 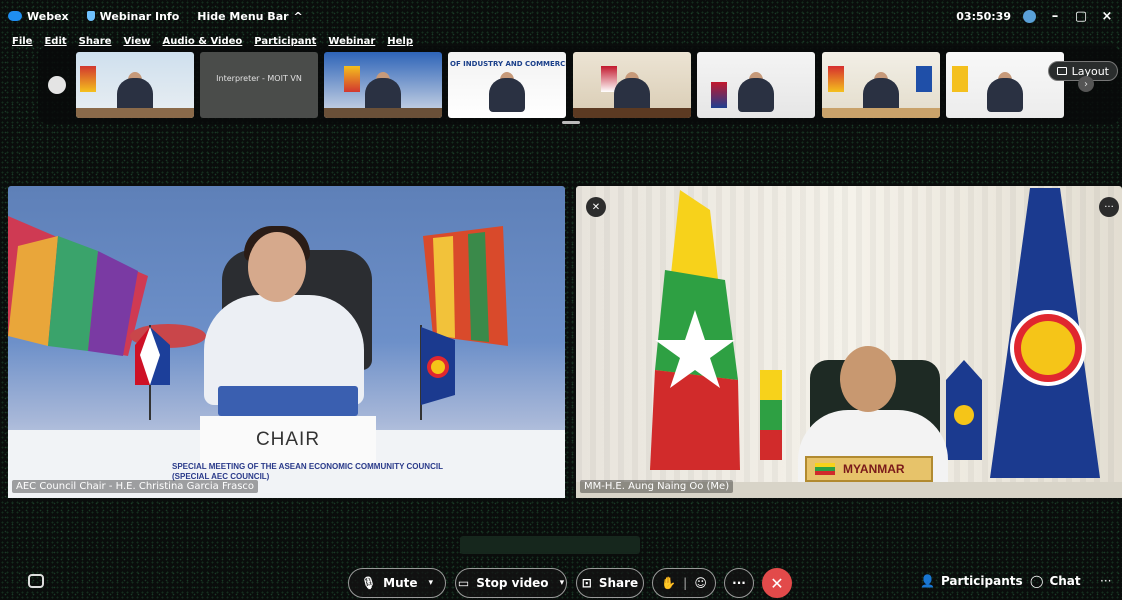 I want to click on shield-icon, so click(x=90, y=16).